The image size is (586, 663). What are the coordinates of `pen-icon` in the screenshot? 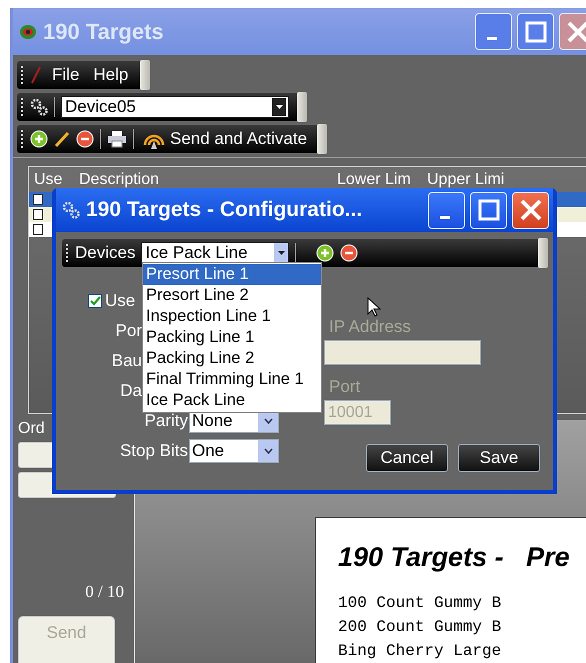 It's located at (36, 75).